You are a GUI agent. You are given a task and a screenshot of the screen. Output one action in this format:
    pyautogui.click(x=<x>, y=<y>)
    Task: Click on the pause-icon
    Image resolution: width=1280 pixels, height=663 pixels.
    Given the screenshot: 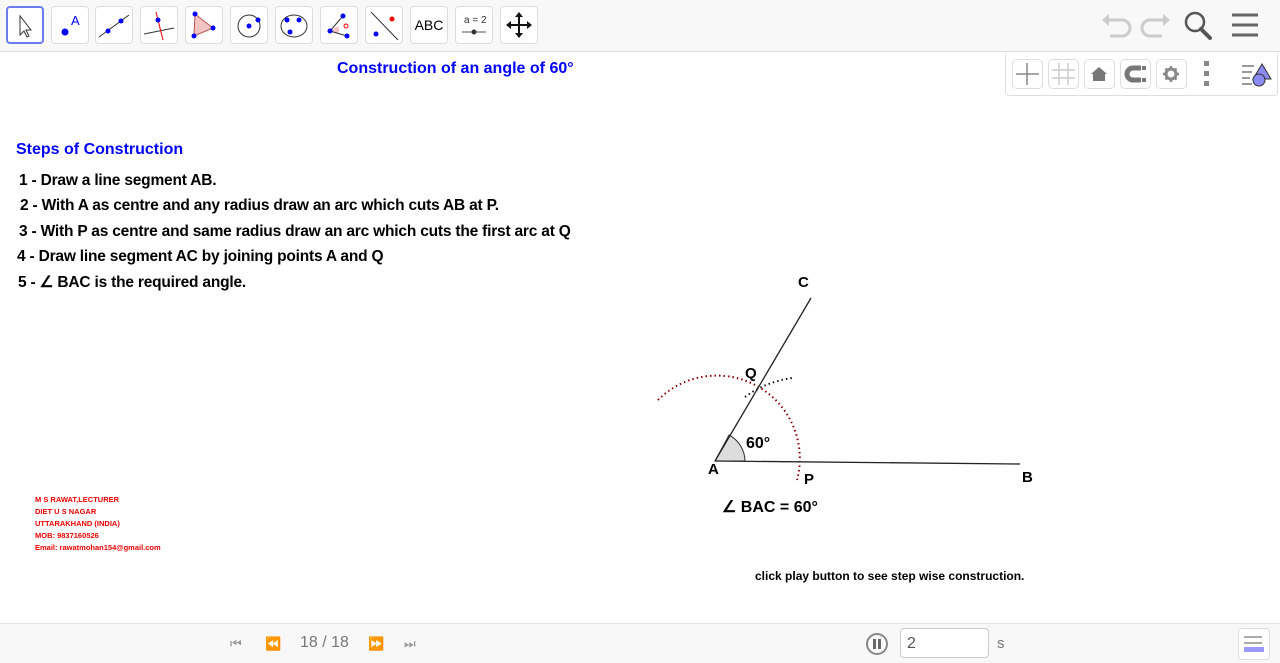 What is the action you would take?
    pyautogui.click(x=877, y=644)
    